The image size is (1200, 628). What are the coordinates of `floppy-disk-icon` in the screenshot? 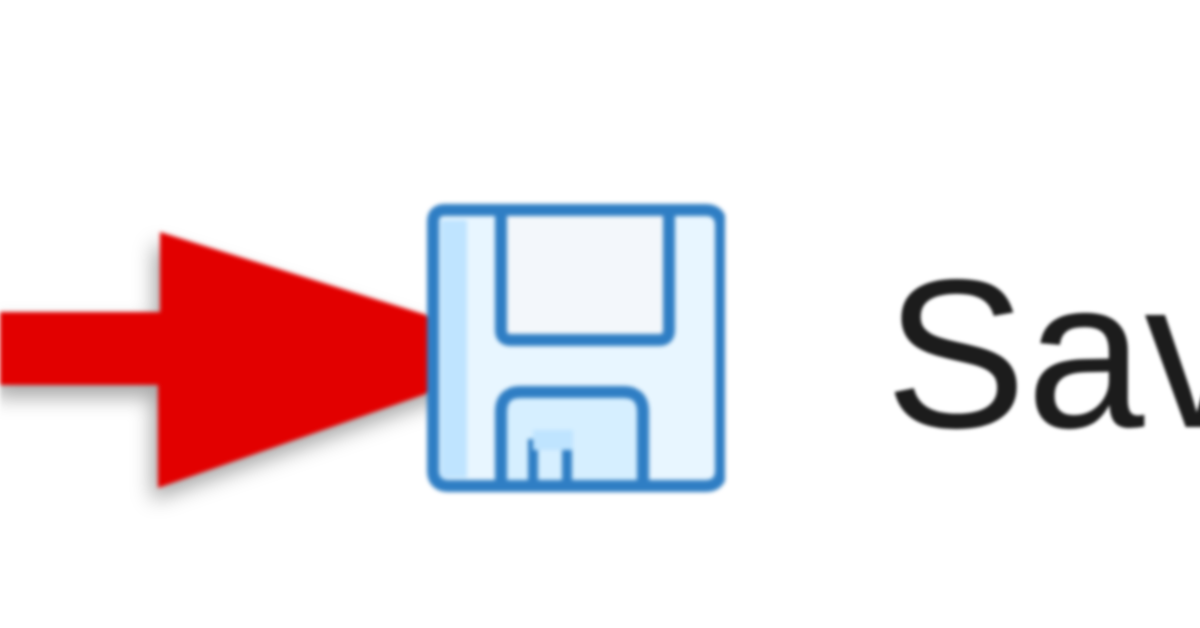 It's located at (576, 348).